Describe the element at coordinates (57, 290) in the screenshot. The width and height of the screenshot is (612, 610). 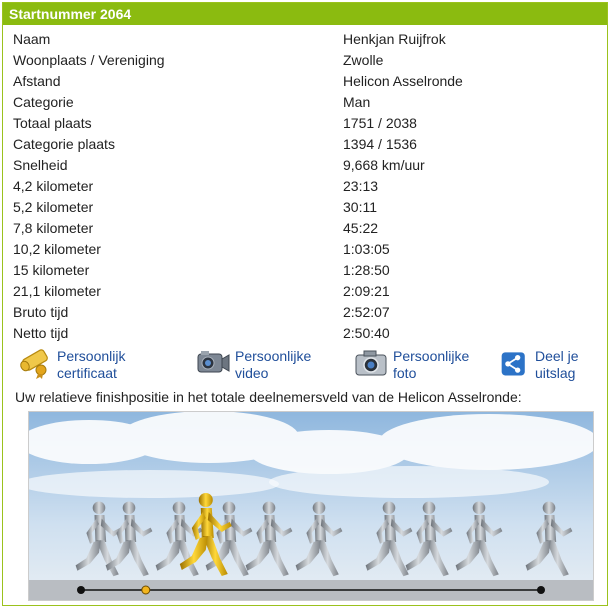
I see `info-label: 21,1 kilometer` at that location.